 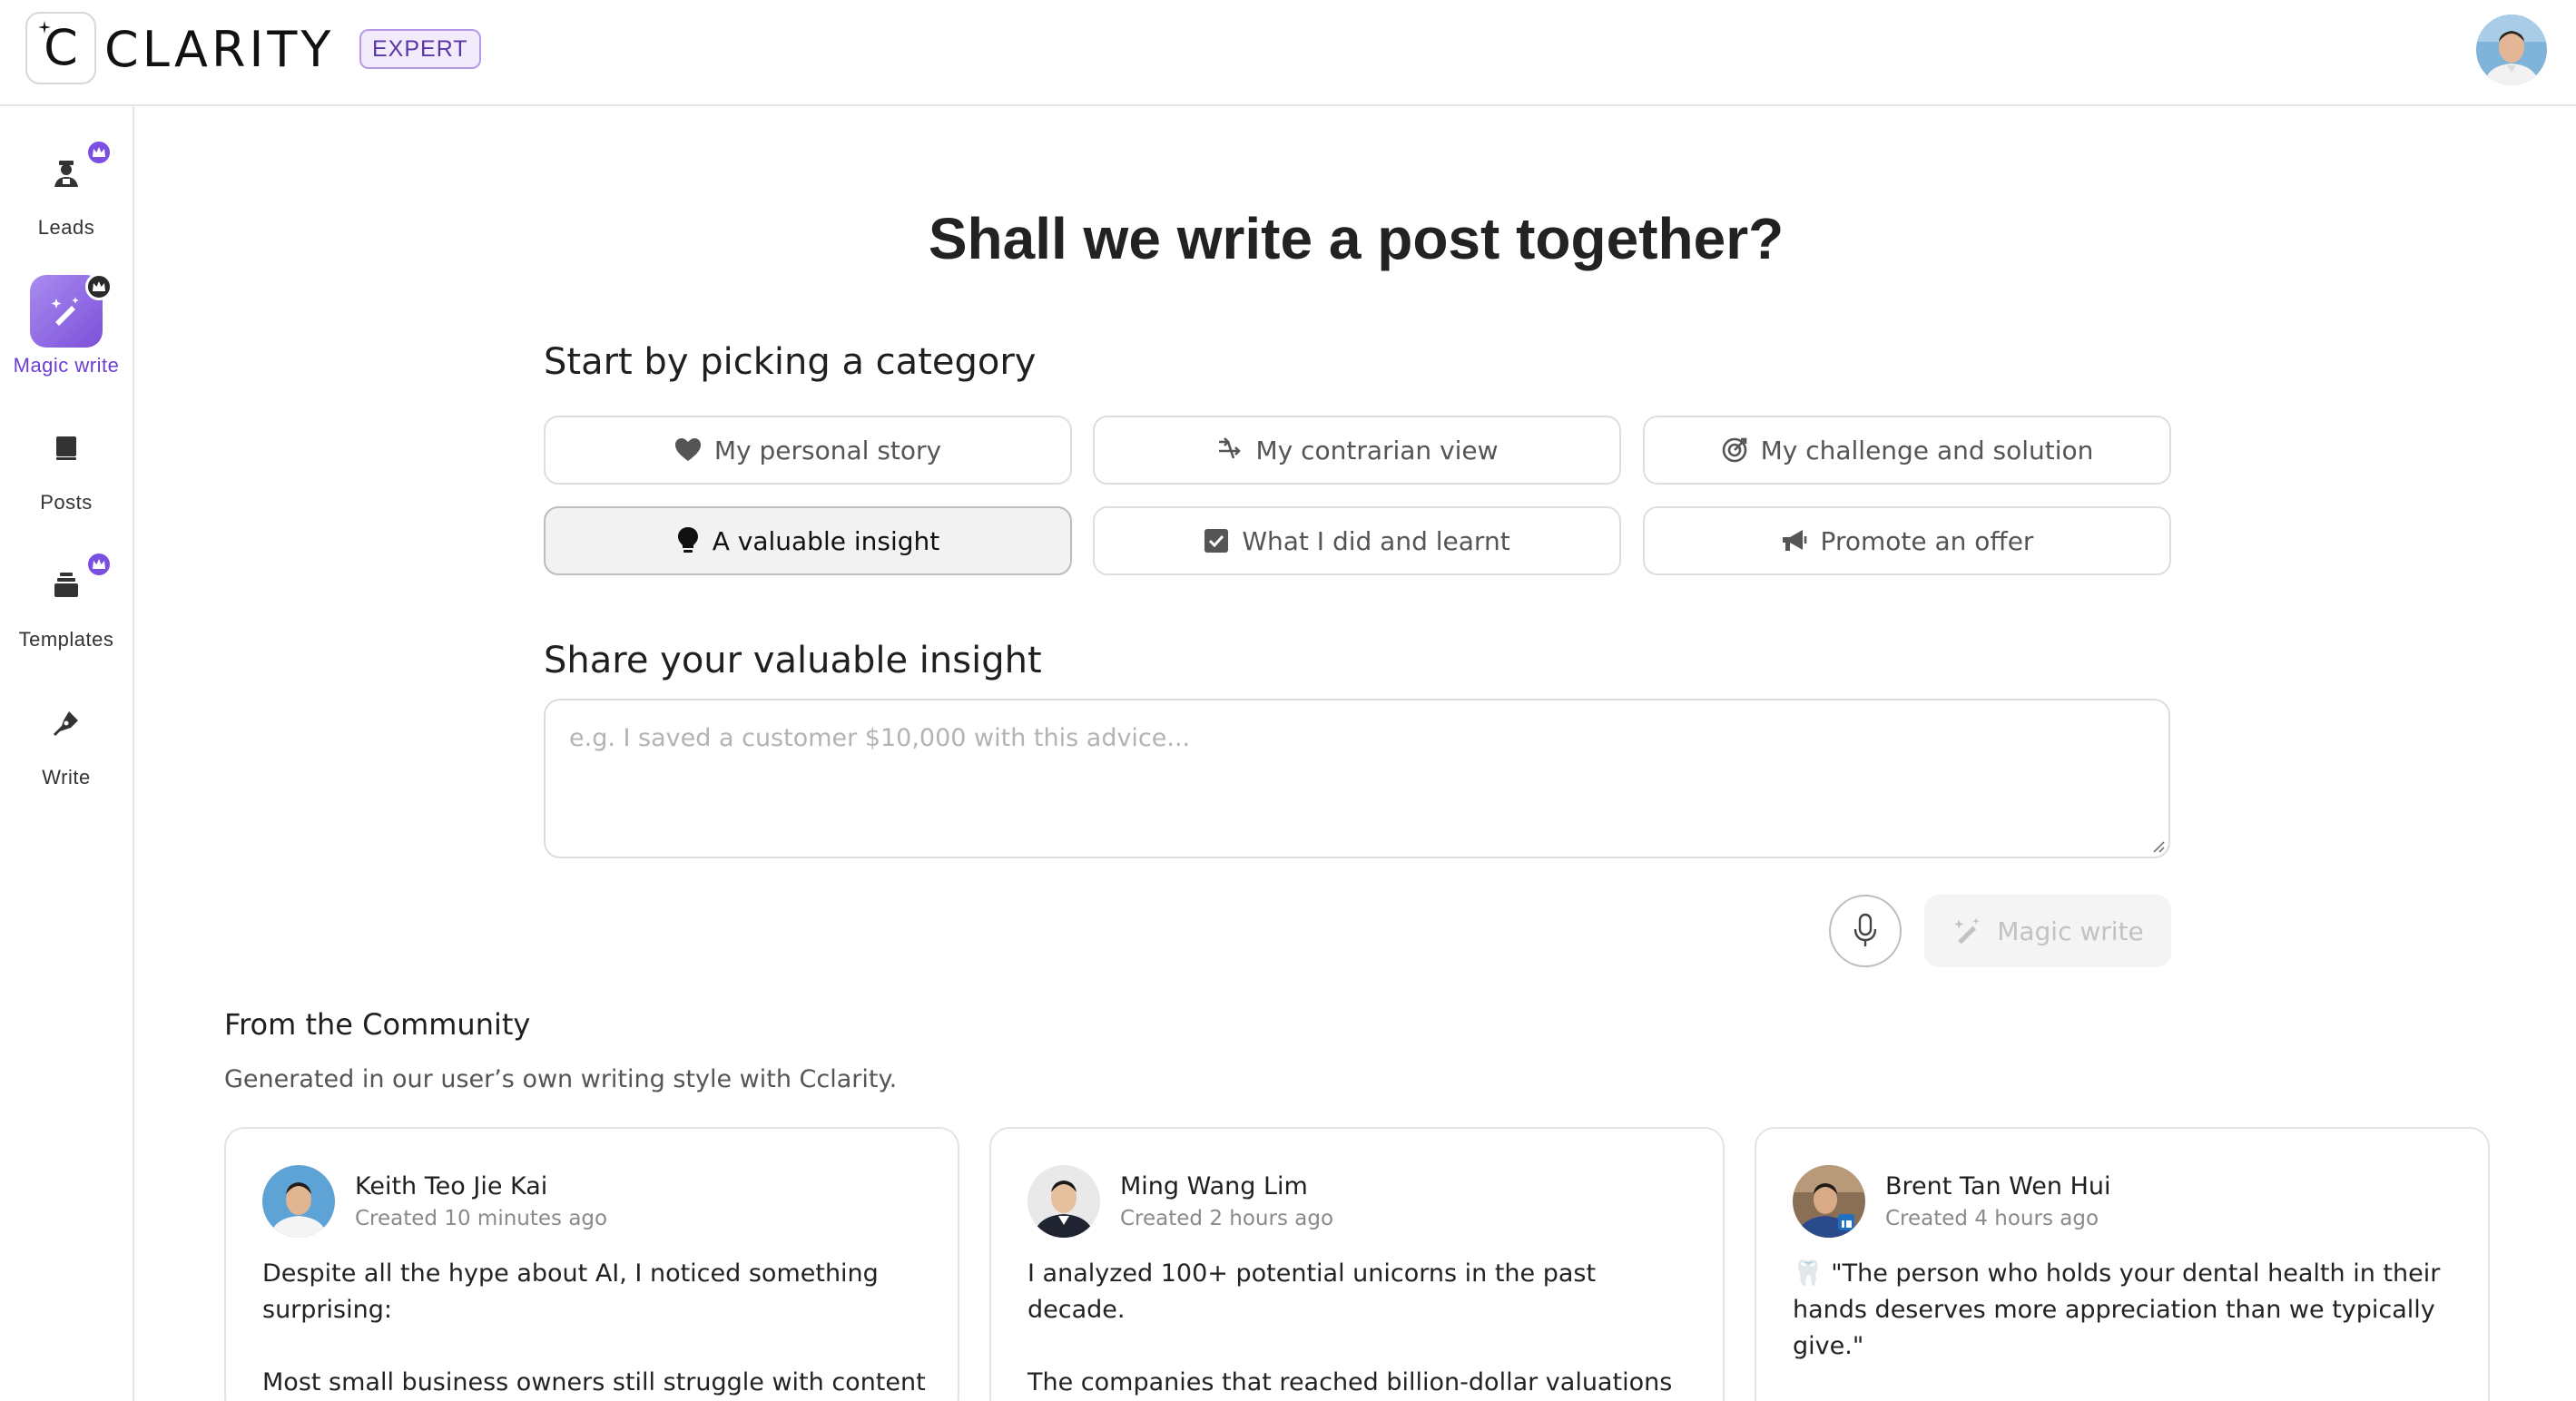 I want to click on clarity-logo: C, so click(x=60, y=48).